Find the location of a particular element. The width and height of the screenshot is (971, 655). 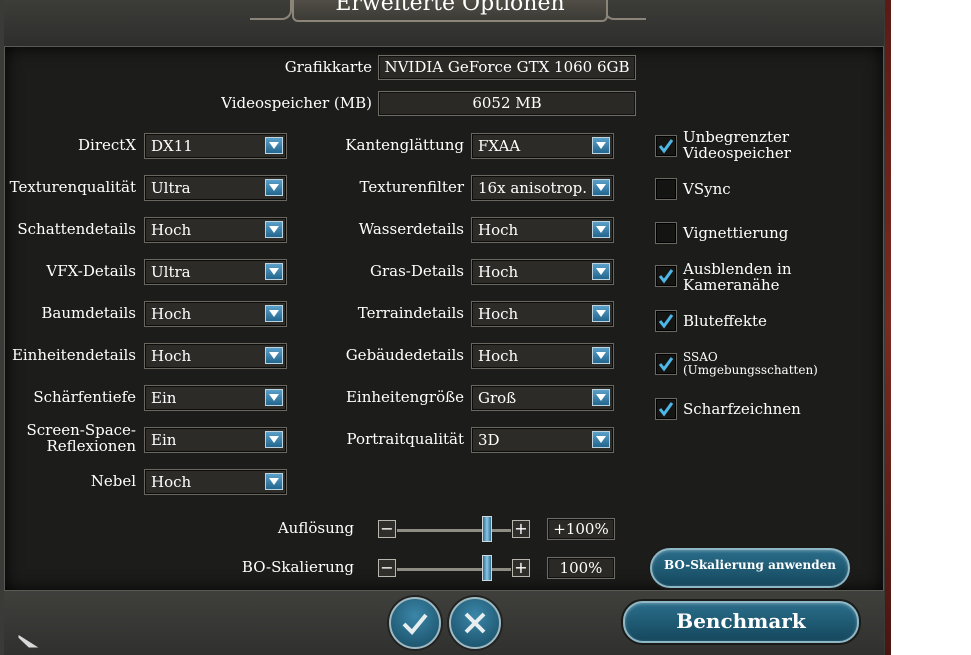

dropdown-value: 16x anisotrop. is located at coordinates (533, 188).